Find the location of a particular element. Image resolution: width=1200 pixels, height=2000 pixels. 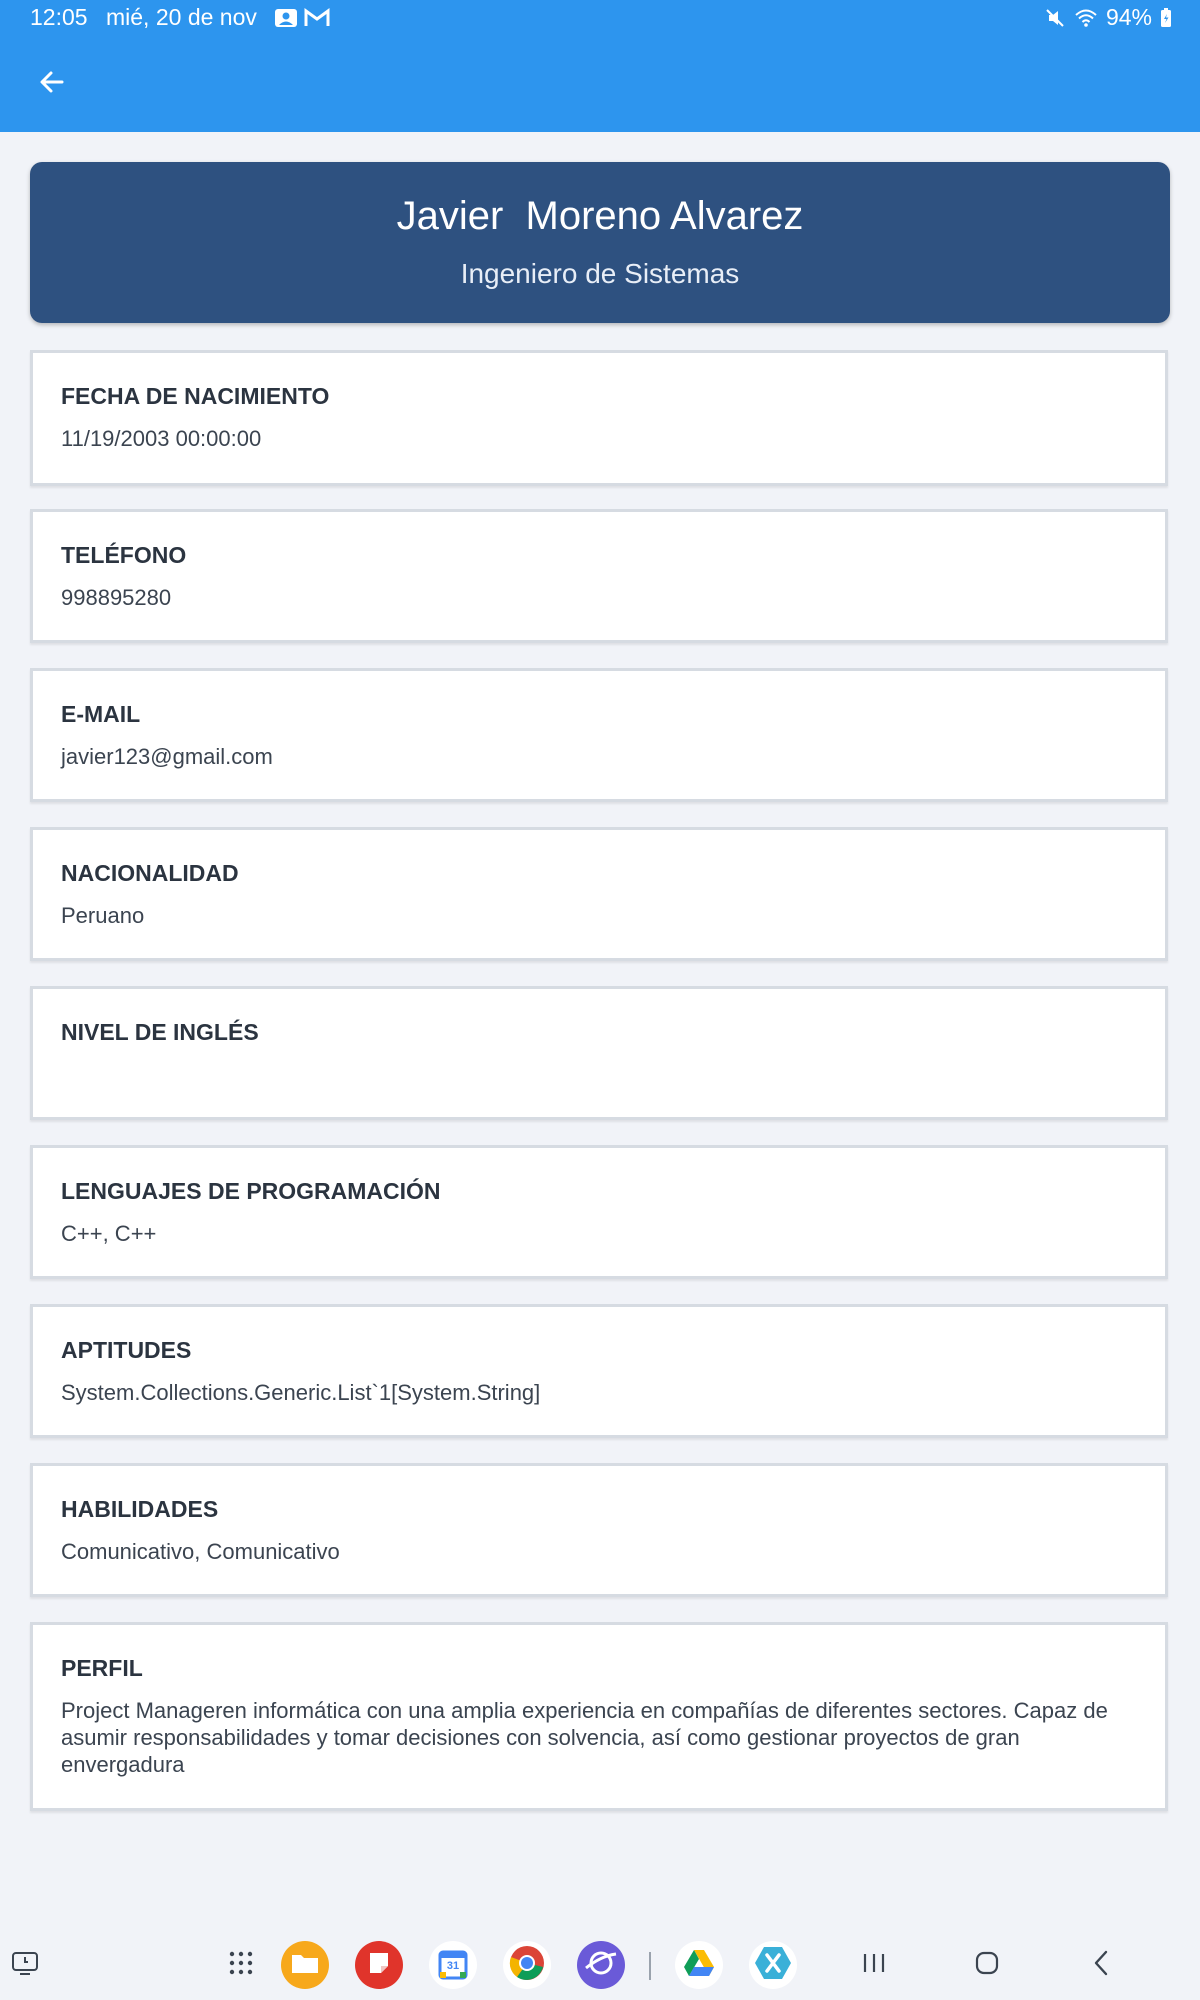

card-label: HABILIDADES is located at coordinates (140, 1509).